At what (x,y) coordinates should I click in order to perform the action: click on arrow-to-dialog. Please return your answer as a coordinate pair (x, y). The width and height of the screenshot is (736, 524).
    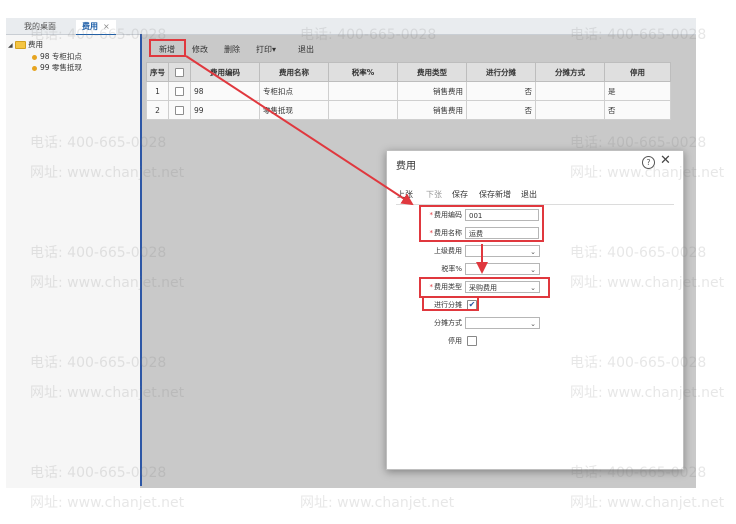
    Looking at the image, I should click on (299, 130).